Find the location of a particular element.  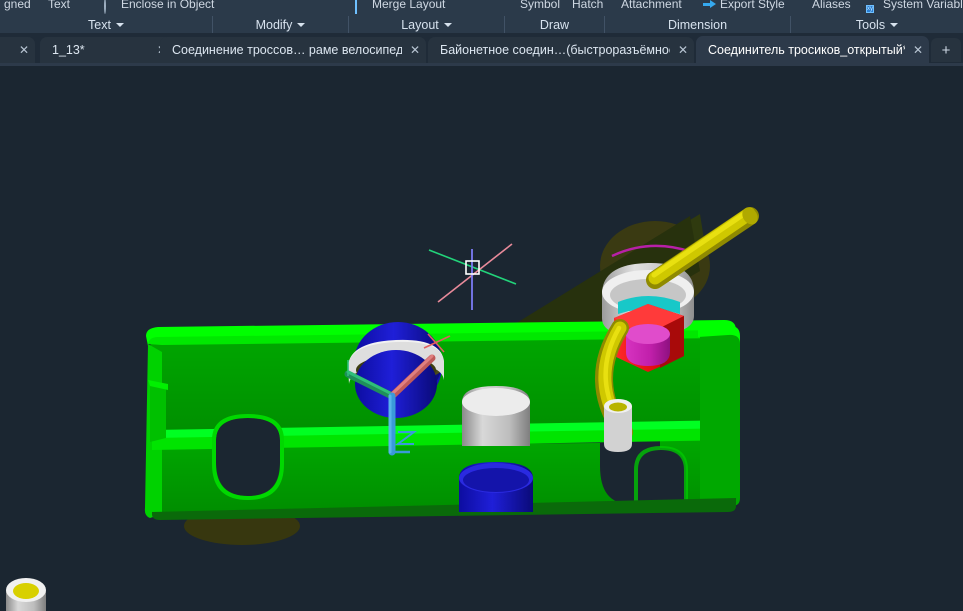

document-tab: Соединение троссов… раме велосипеда* ✕ is located at coordinates (293, 50).